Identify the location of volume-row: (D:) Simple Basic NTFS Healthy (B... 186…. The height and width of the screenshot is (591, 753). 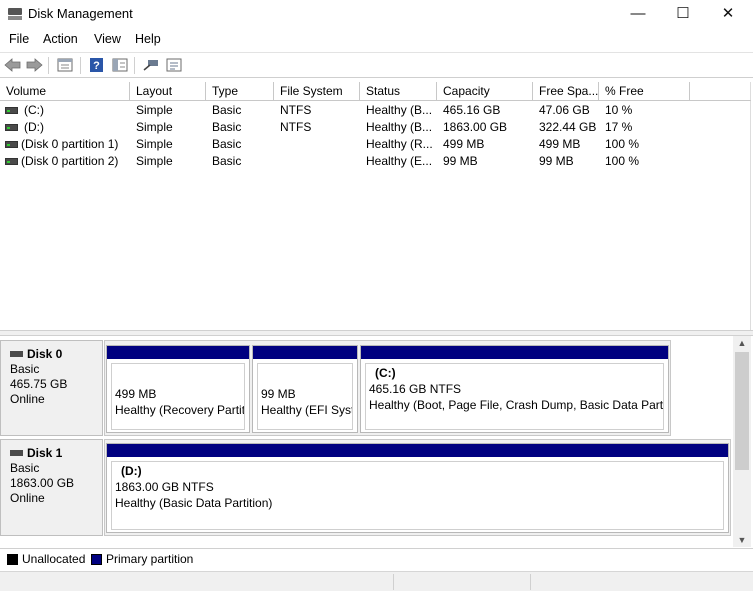
(375, 127).